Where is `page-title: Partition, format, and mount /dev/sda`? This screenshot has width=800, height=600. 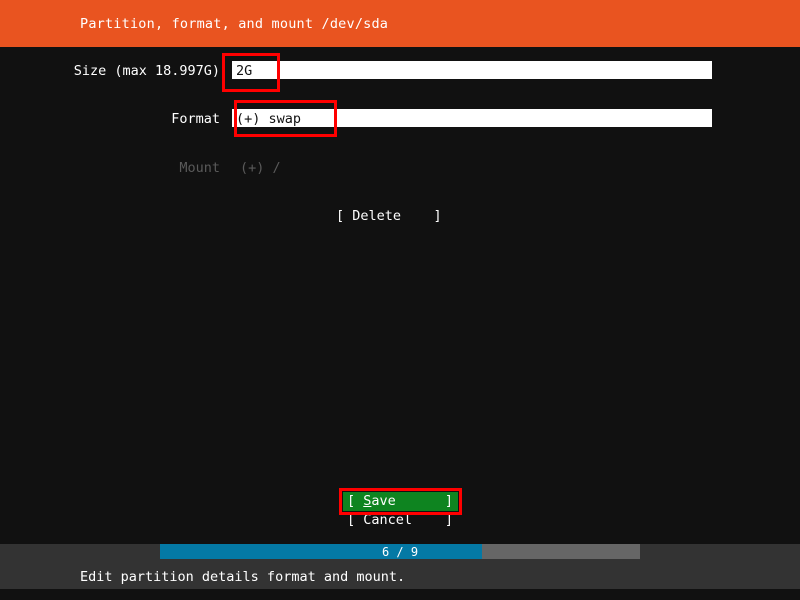 page-title: Partition, format, and mount /dev/sda is located at coordinates (234, 24).